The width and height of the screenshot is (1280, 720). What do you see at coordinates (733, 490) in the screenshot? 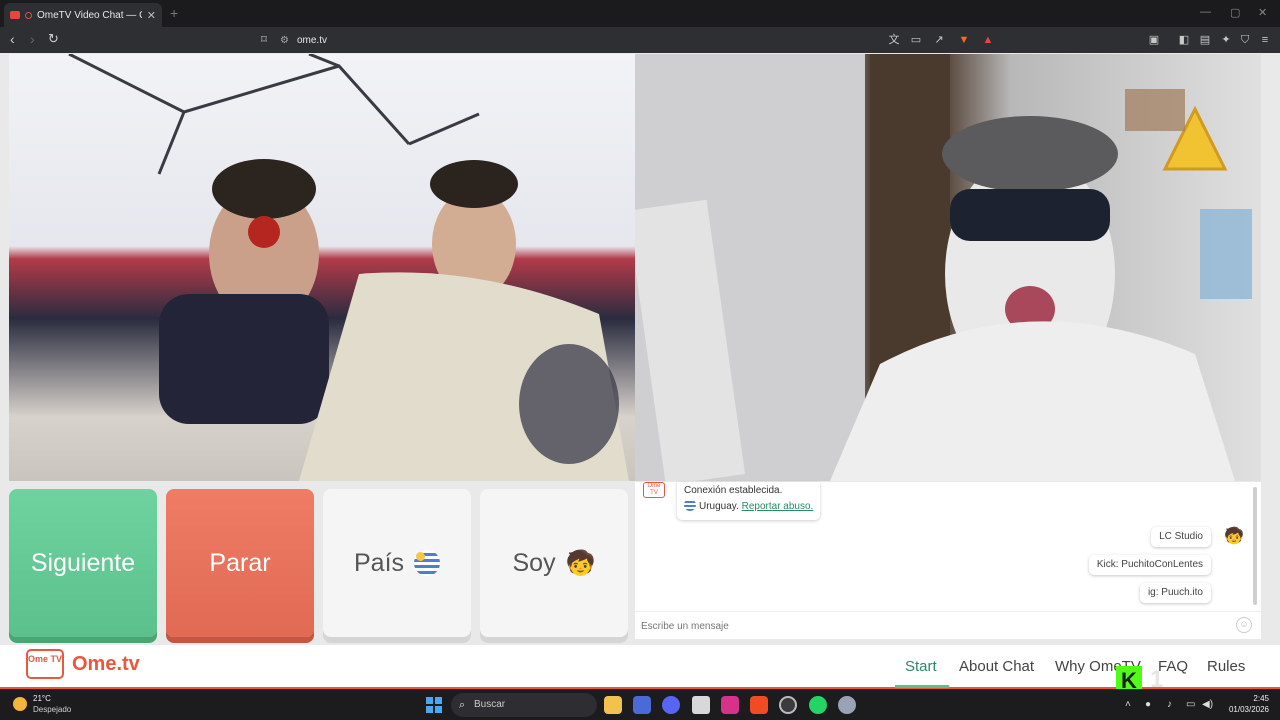
I see `connection-status: Conexión establecida.` at bounding box center [733, 490].